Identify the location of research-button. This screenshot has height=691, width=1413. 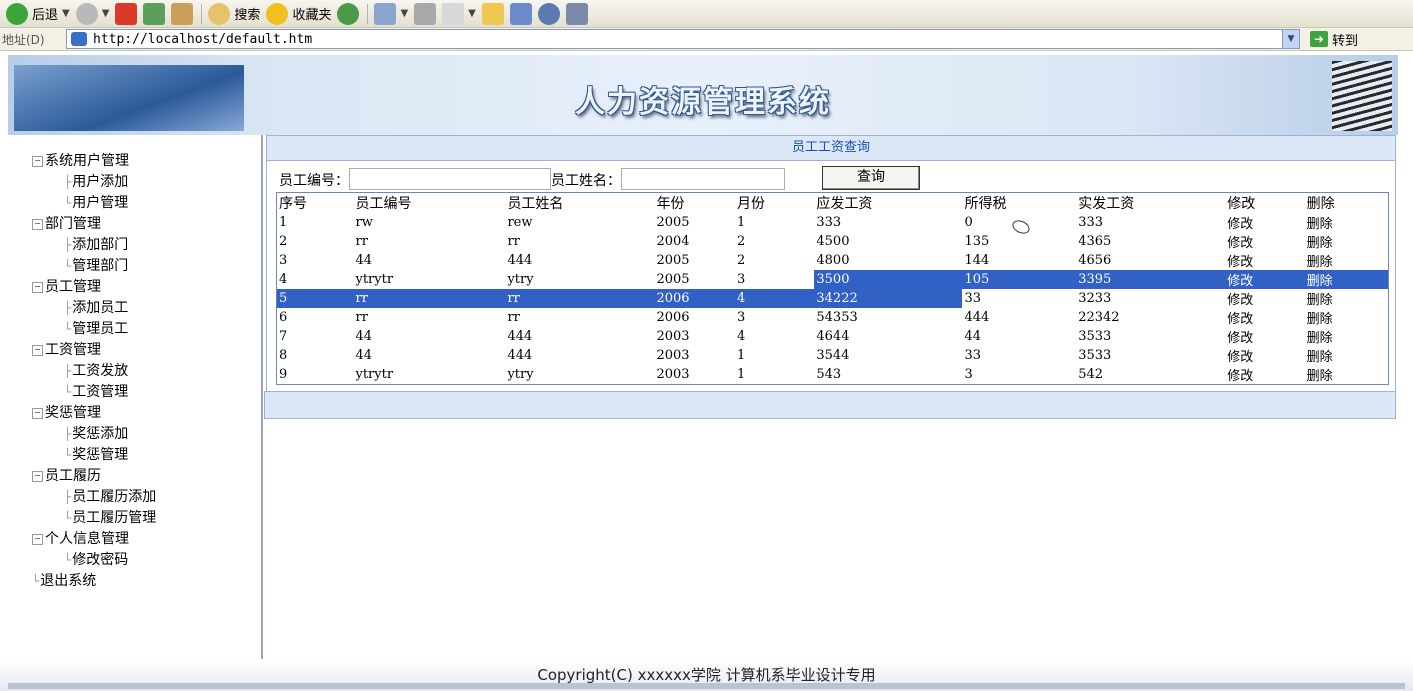
(520, 14).